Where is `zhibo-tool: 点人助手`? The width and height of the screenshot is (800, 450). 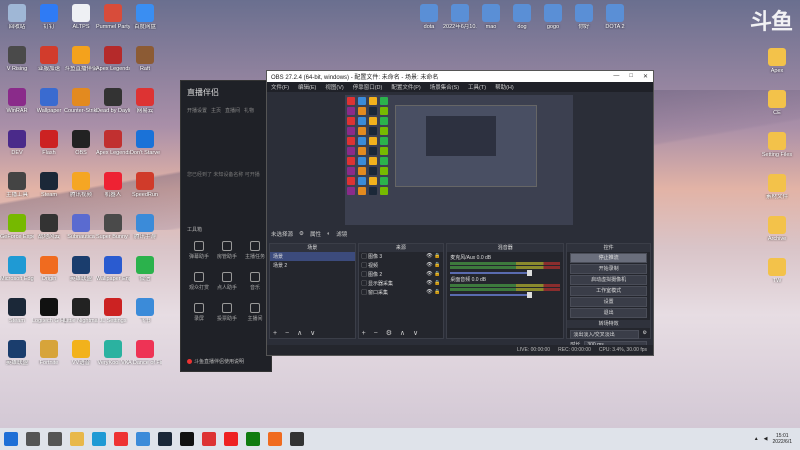
zhibo-tool: 点人助手 is located at coordinates (227, 281).